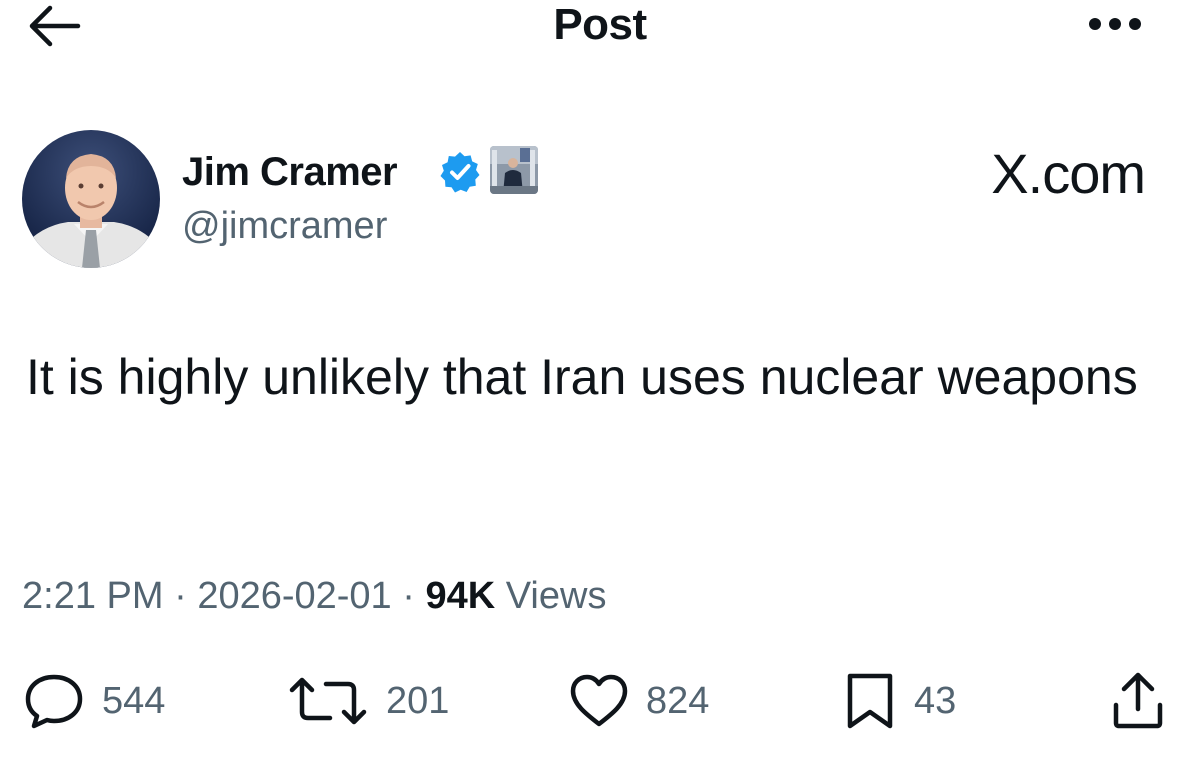  Describe the element at coordinates (294, 596) in the screenshot. I see `post-date: 2026-02-01` at that location.